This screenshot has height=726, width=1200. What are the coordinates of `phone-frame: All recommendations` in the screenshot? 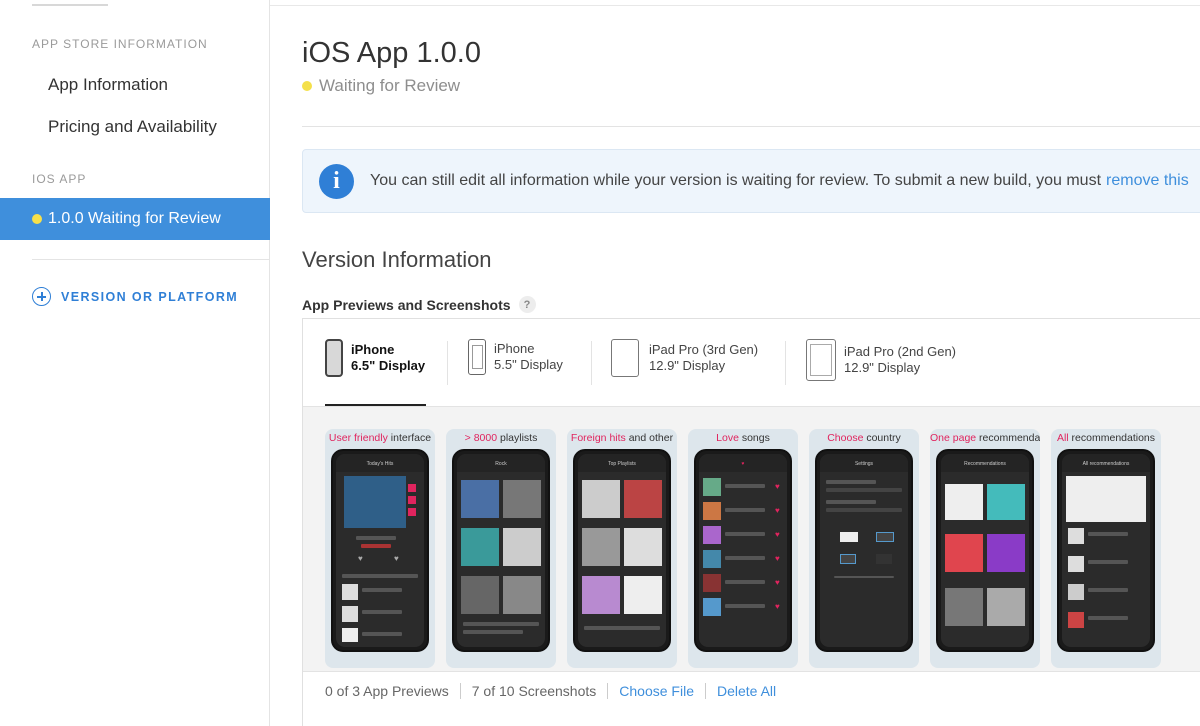 It's located at (1106, 550).